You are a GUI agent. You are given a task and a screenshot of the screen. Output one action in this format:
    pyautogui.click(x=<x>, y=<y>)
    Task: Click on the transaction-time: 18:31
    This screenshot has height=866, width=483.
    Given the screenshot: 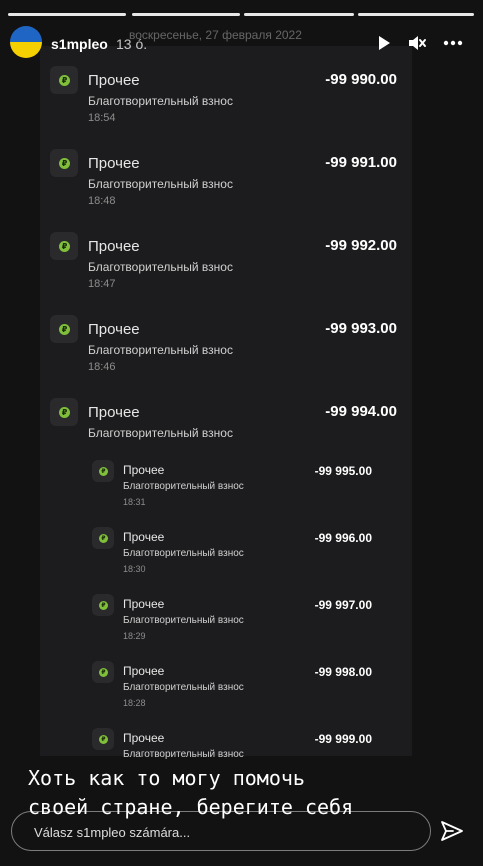 What is the action you would take?
    pyautogui.click(x=134, y=502)
    